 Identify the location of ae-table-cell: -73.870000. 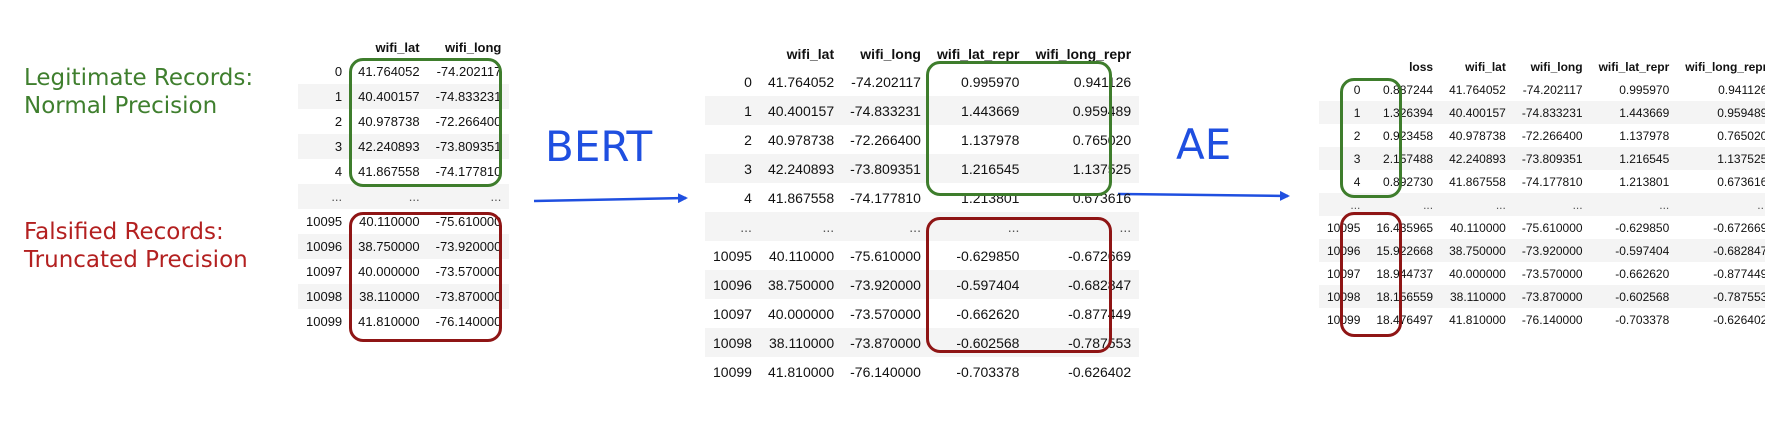
(1552, 296).